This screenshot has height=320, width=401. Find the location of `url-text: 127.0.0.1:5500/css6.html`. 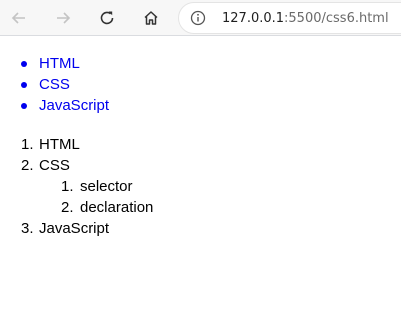

url-text: 127.0.0.1:5500/css6.html is located at coordinates (305, 18).